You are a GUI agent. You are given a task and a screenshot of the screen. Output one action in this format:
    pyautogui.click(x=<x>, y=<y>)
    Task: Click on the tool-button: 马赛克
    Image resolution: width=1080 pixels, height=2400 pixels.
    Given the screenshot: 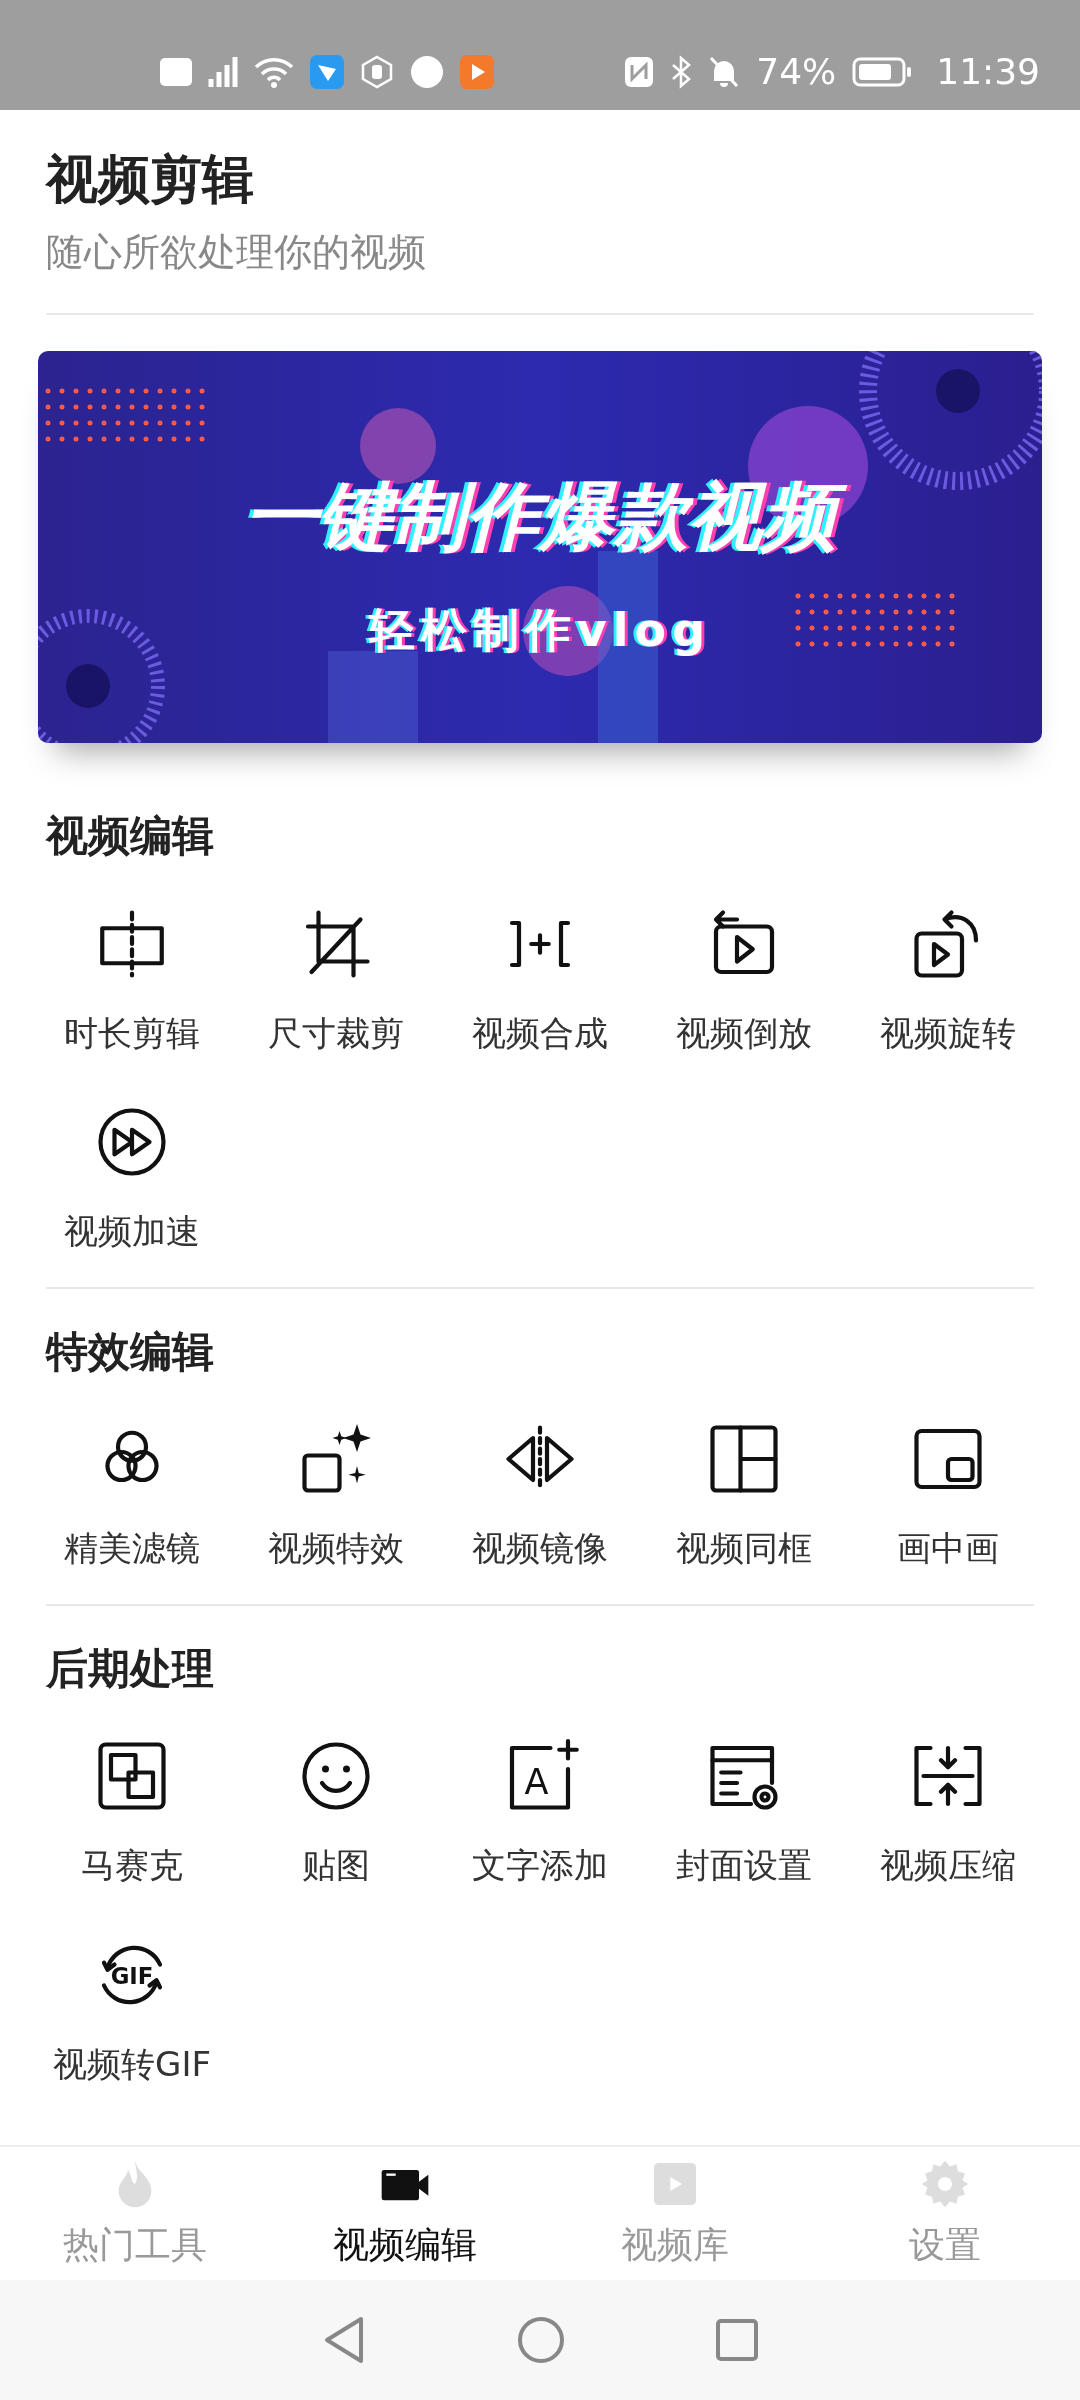 What is the action you would take?
    pyautogui.click(x=132, y=1810)
    